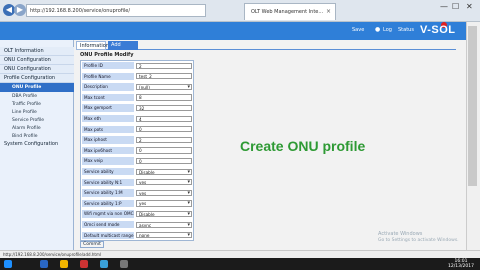 Image resolution: width=480 pixels, height=270 pixels. I want to click on field-label: Max tcont, so click(108, 97).